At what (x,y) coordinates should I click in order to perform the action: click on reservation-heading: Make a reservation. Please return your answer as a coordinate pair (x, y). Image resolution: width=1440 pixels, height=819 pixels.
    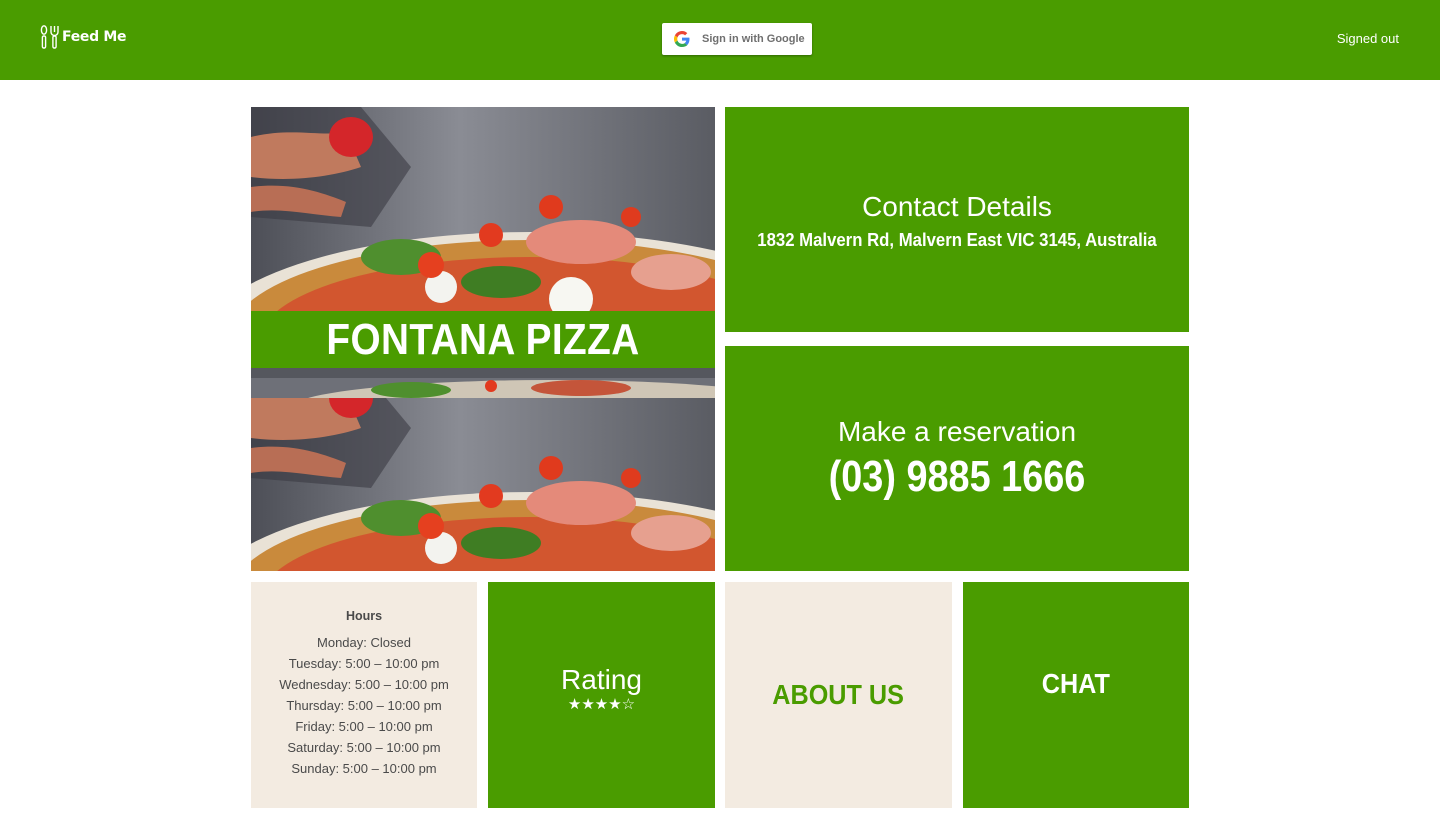
    Looking at the image, I should click on (957, 431).